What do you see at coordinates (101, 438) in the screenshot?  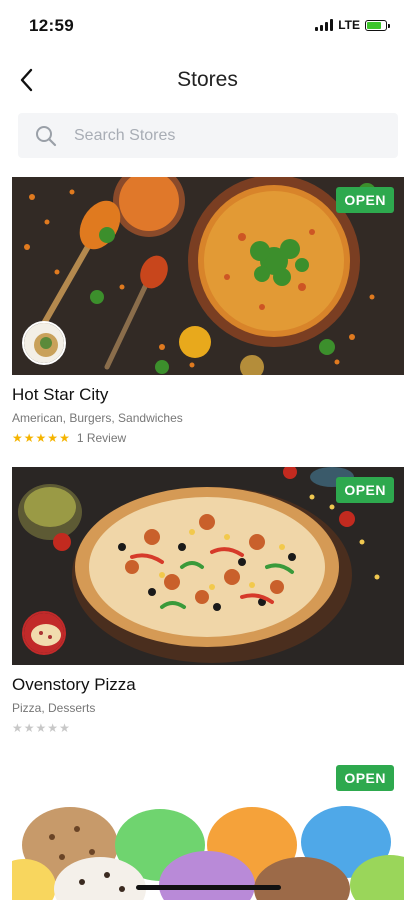 I see `review-count: 1 Review` at bounding box center [101, 438].